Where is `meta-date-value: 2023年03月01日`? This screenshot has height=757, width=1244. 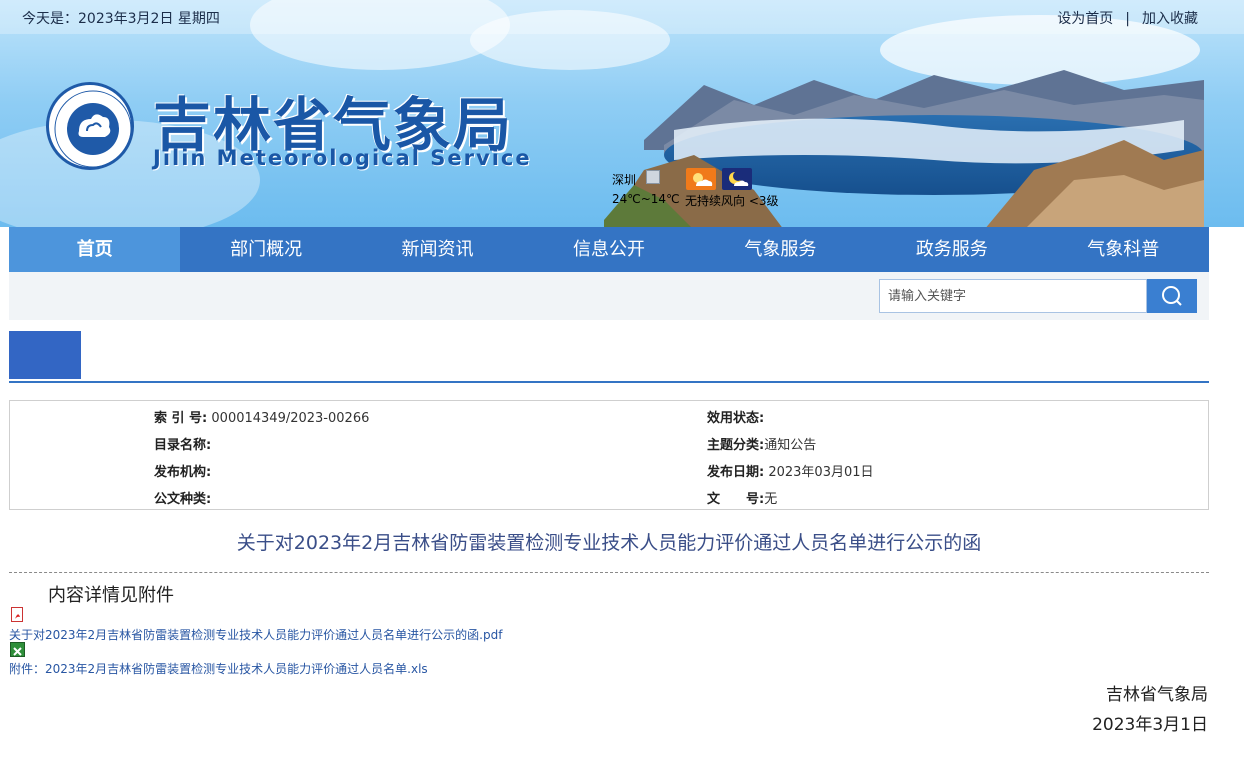
meta-date-value: 2023年03月01日 is located at coordinates (821, 472).